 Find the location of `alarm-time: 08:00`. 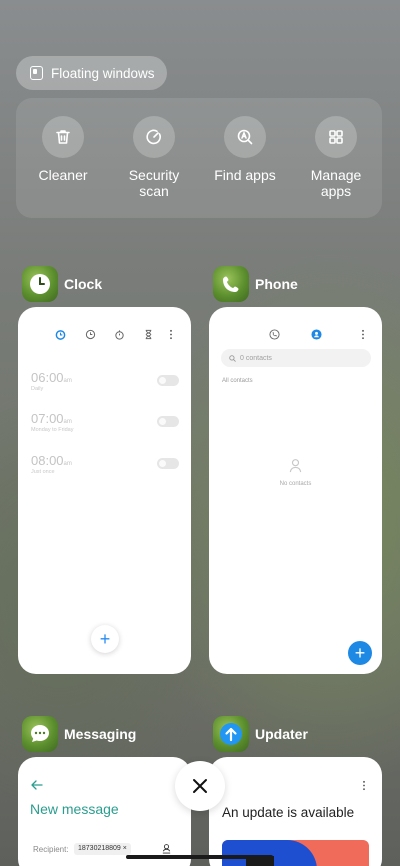

alarm-time: 08:00 is located at coordinates (47, 460).